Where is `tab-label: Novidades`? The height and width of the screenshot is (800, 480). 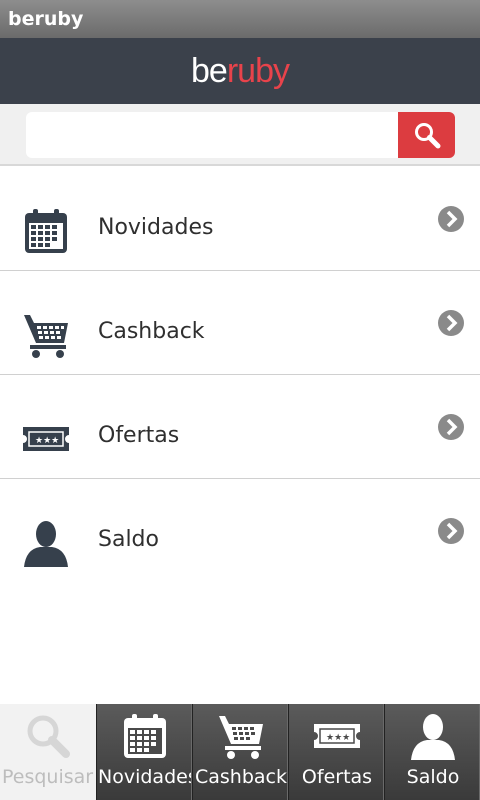 tab-label: Novidades is located at coordinates (145, 777).